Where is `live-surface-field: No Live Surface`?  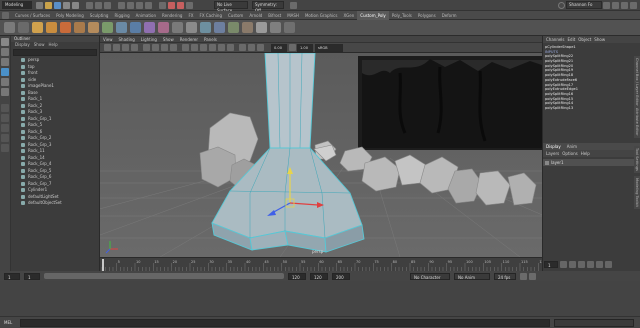 live-surface-field: No Live Surface is located at coordinates (231, 7).